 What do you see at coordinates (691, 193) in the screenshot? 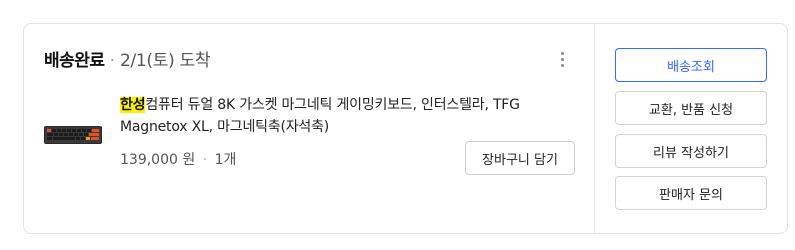
I see `contact-seller-button: 판매자 문의` at bounding box center [691, 193].